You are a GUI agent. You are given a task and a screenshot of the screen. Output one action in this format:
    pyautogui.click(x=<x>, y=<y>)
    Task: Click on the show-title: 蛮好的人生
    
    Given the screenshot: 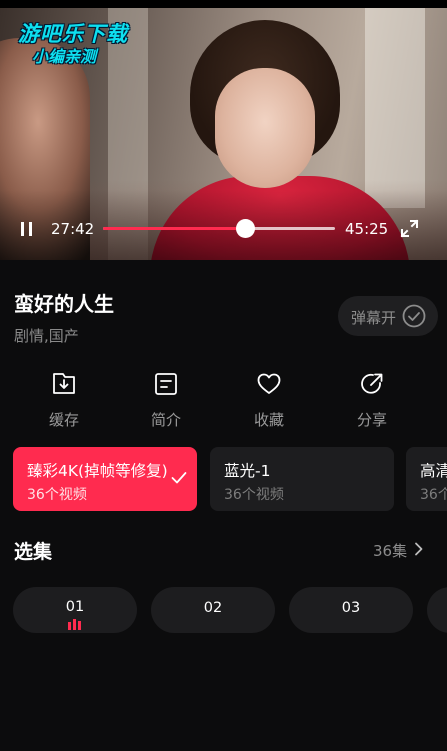 What is the action you would take?
    pyautogui.click(x=64, y=304)
    